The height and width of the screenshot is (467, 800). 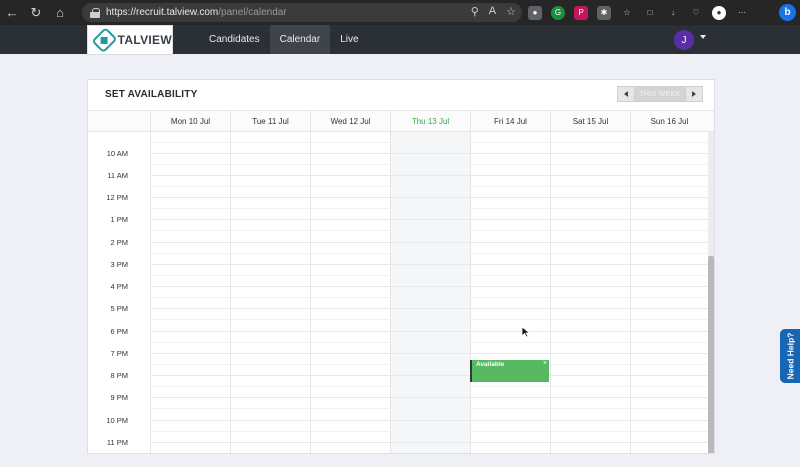 What do you see at coordinates (36, 12) in the screenshot?
I see `reload-icon: ↻` at bounding box center [36, 12].